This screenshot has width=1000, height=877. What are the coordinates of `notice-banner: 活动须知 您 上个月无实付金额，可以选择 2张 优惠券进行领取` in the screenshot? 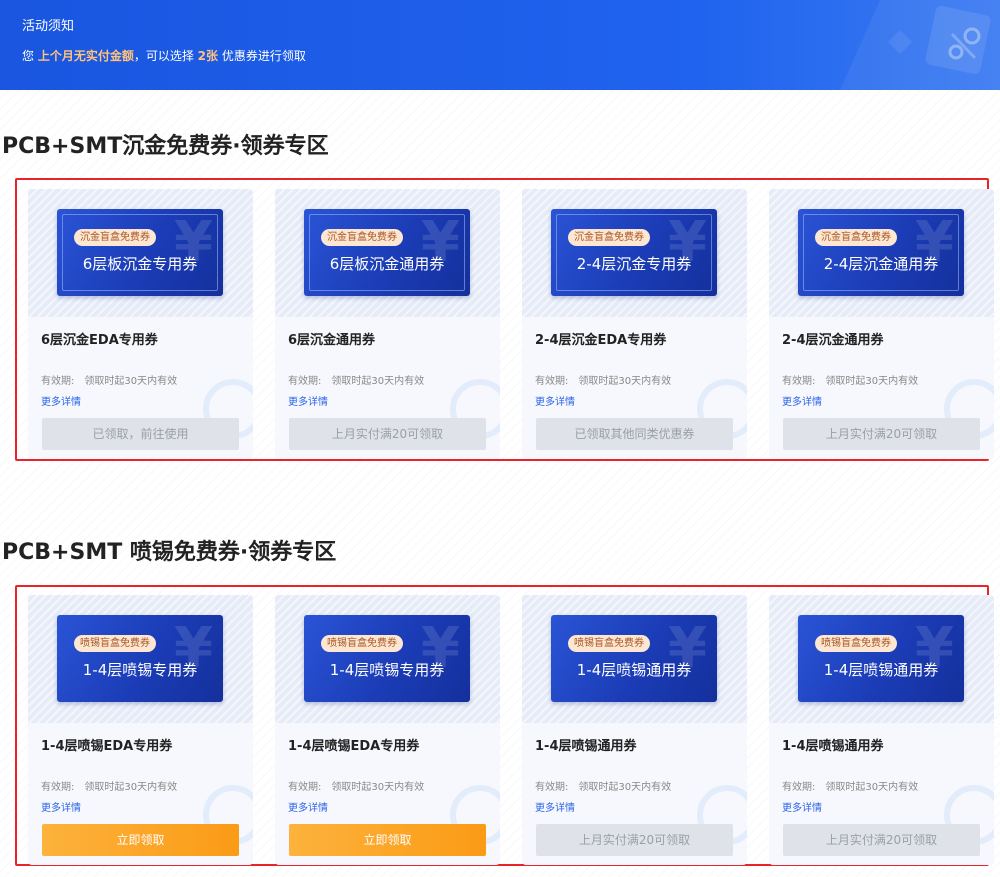 It's located at (500, 45).